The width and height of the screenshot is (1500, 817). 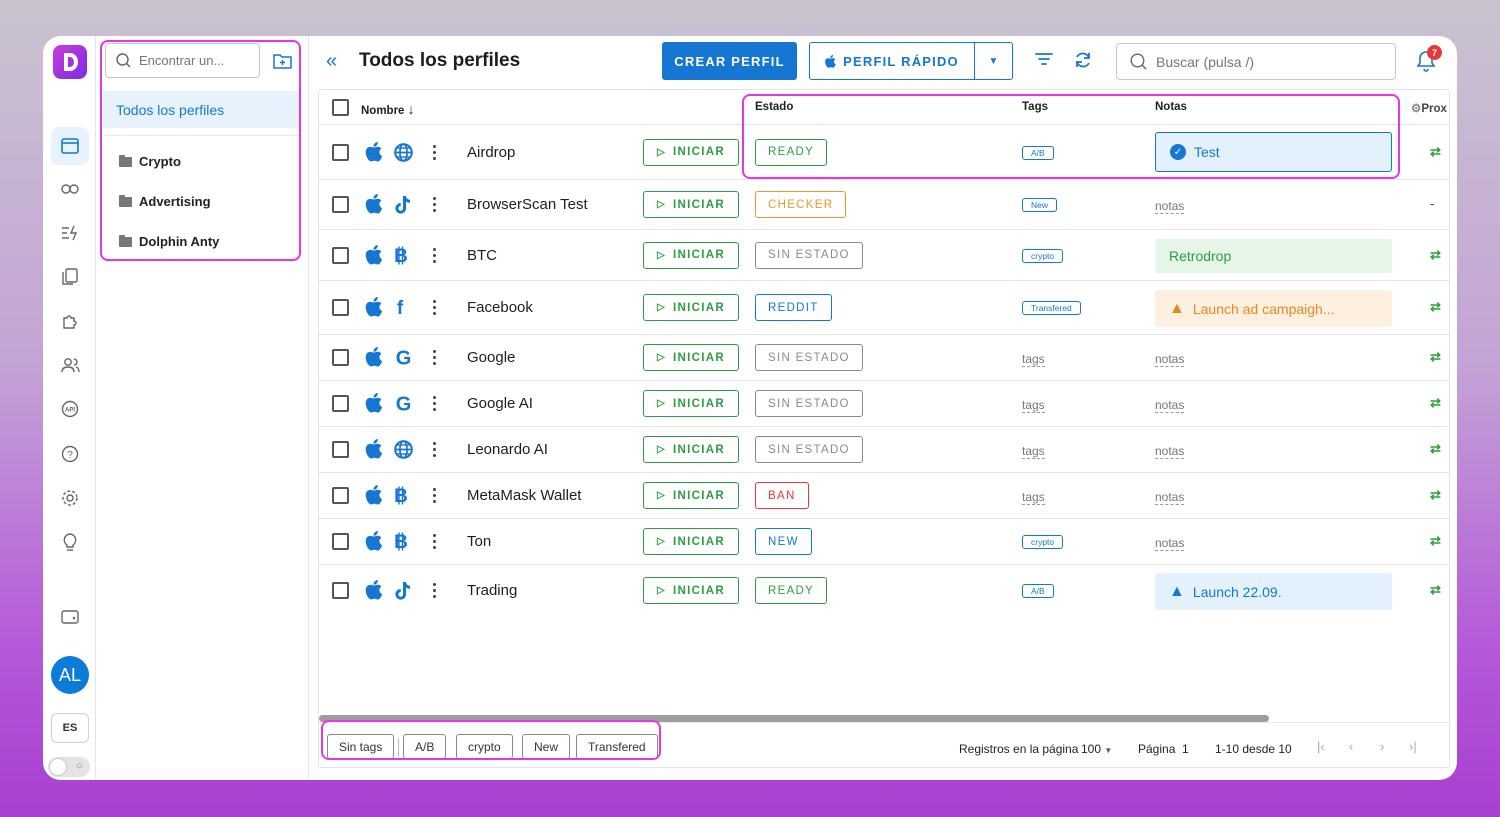 I want to click on folder-item-dolphin-anty: Dolphin Anty, so click(x=169, y=241).